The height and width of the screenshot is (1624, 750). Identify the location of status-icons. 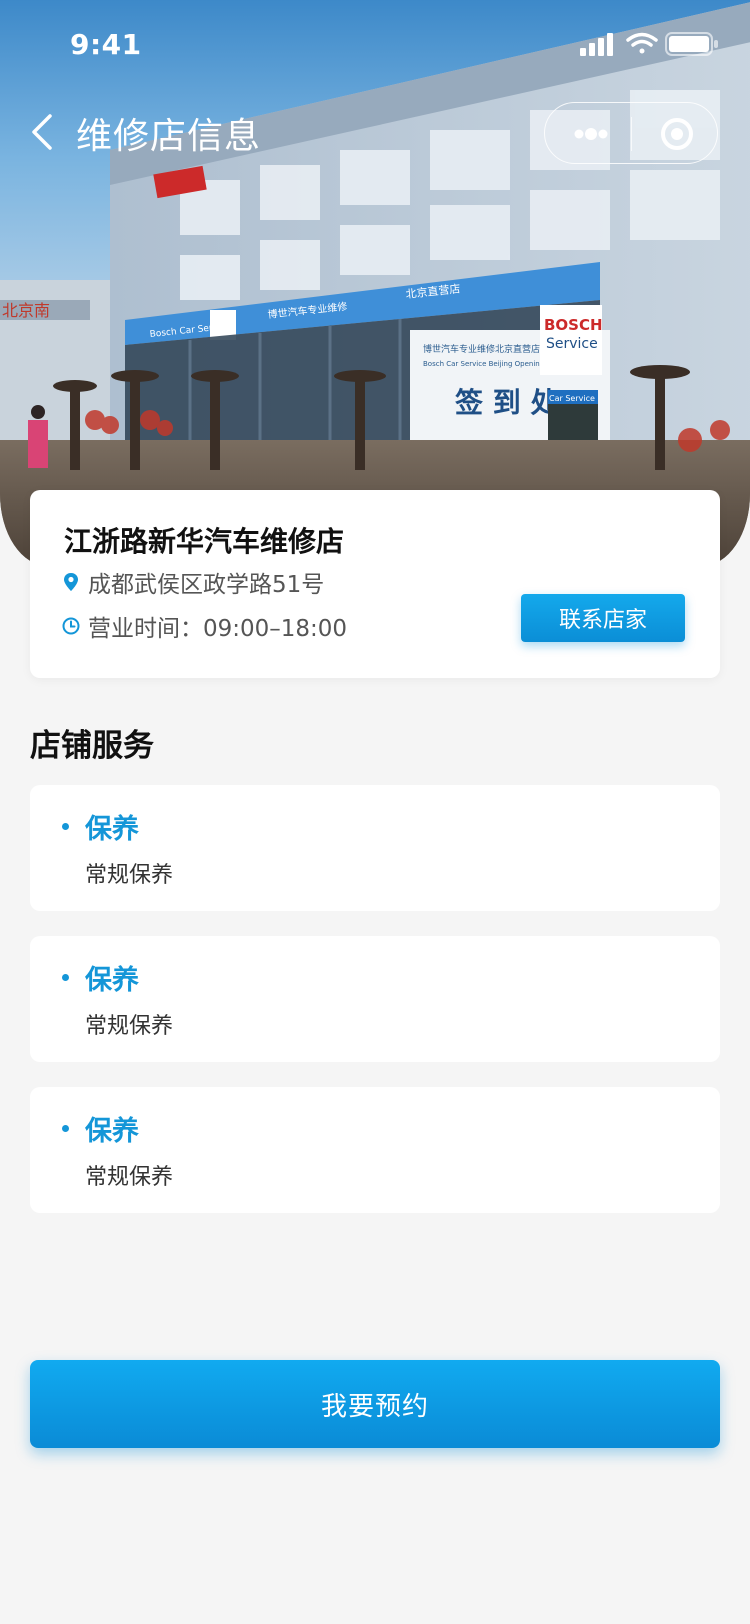
(649, 44).